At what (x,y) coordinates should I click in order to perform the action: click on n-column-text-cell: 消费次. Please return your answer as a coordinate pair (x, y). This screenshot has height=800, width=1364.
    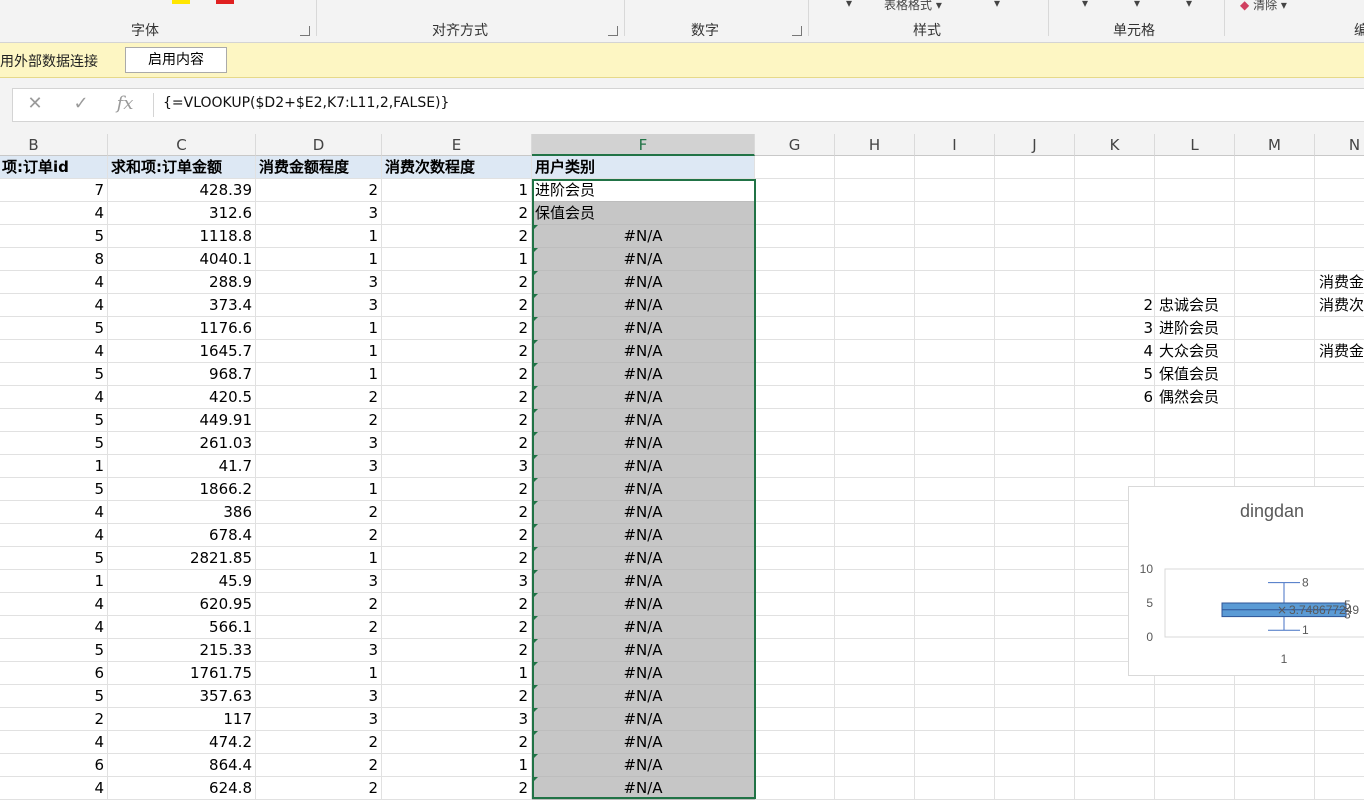
    Looking at the image, I should click on (1341, 305).